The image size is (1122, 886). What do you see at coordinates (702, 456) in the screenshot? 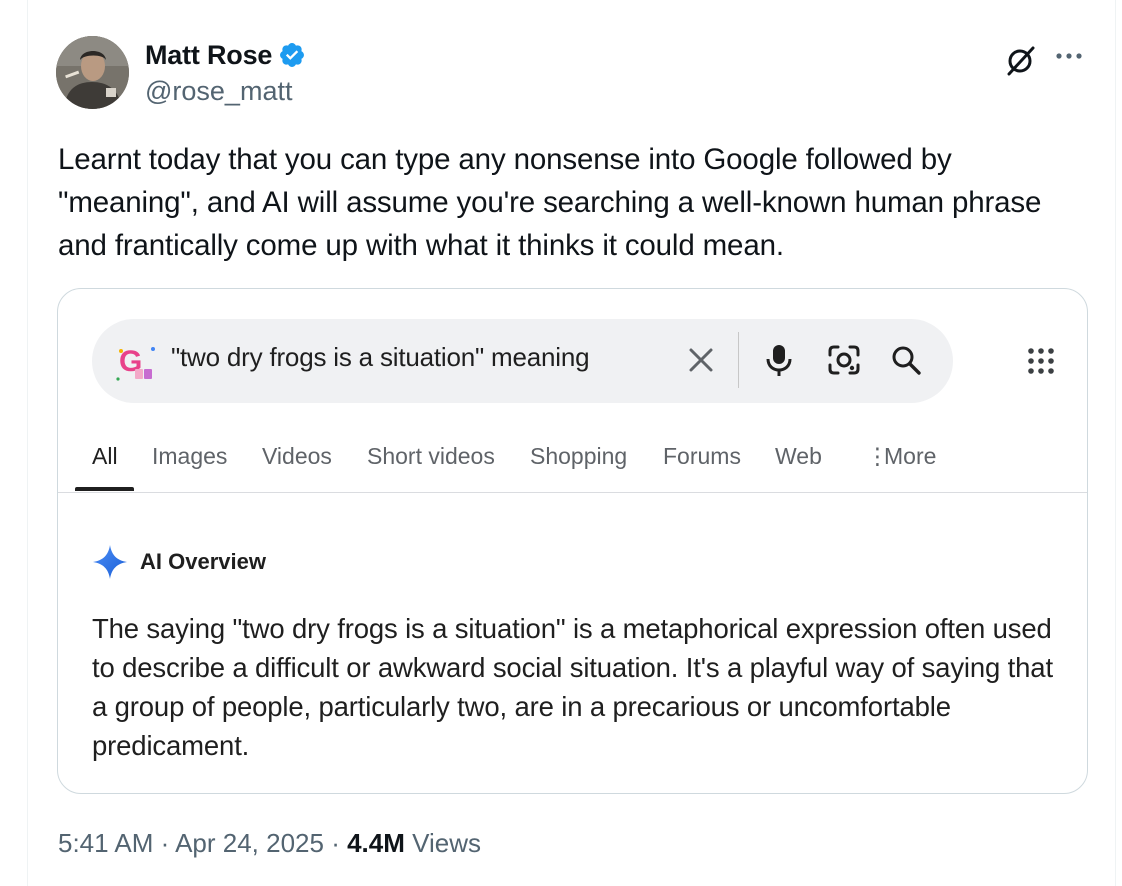
I see `tab-forums: Forums` at bounding box center [702, 456].